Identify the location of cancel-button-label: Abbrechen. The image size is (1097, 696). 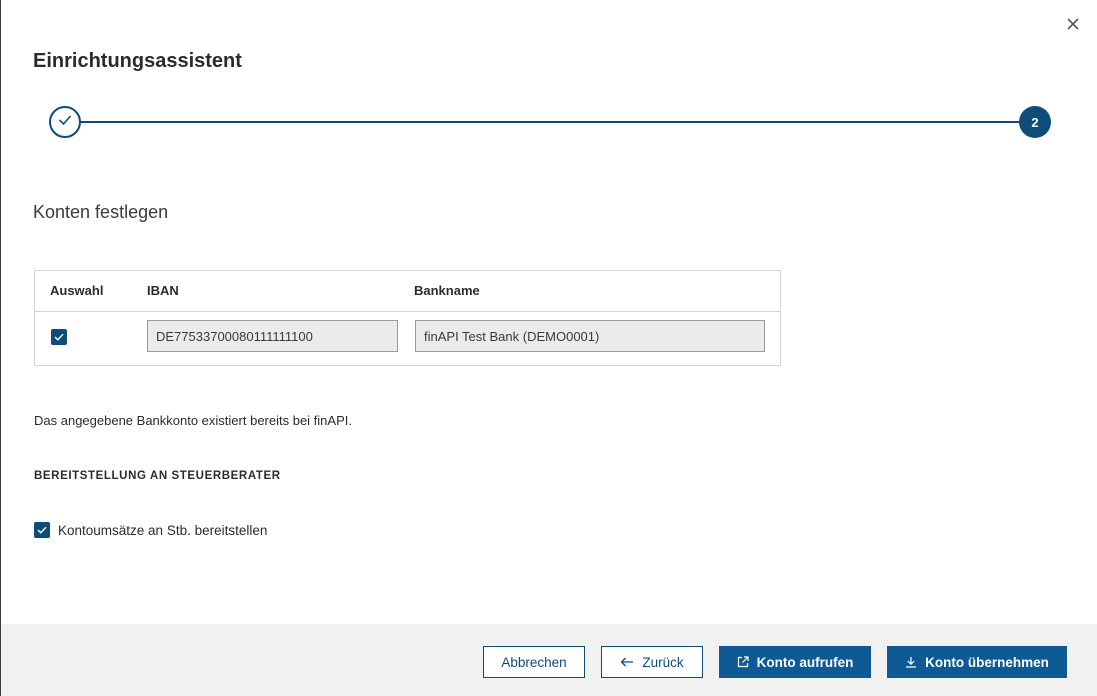
(534, 662).